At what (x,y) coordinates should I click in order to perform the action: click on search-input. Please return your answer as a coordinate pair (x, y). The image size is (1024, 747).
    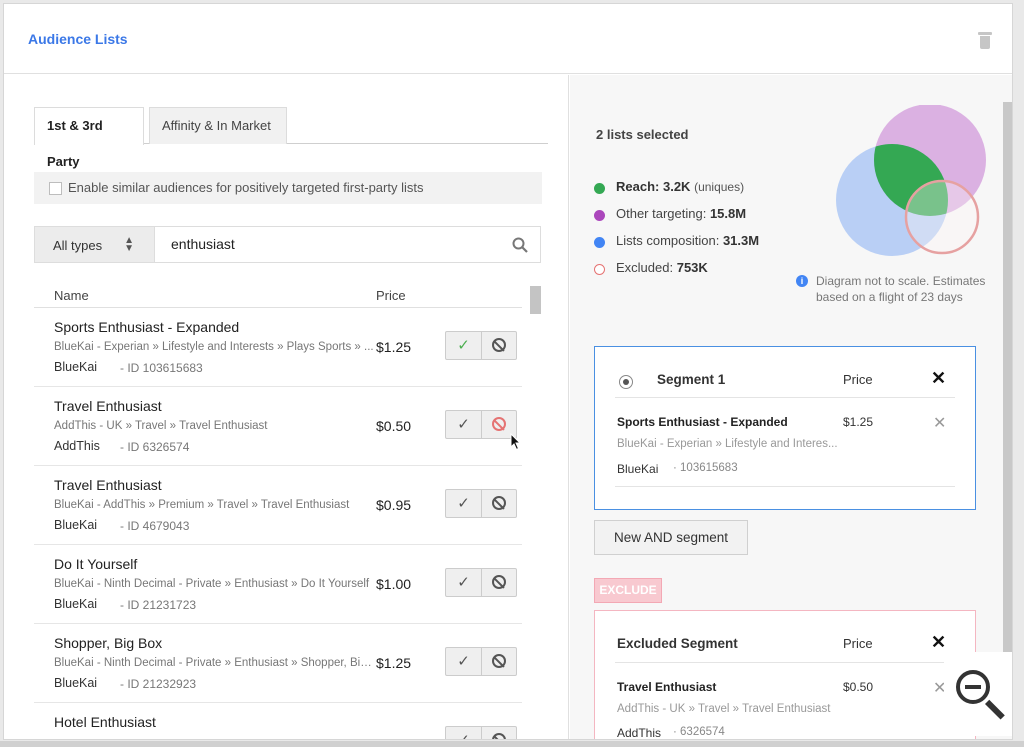
    Looking at the image, I should click on (331, 244).